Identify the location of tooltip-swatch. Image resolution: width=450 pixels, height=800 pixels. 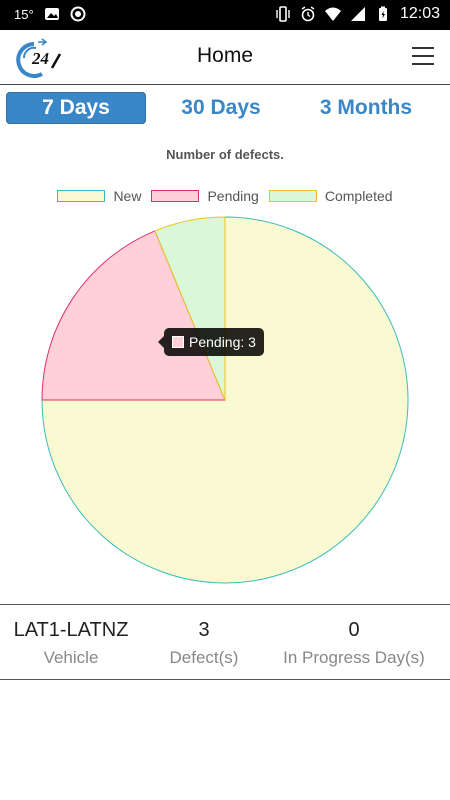
(178, 342).